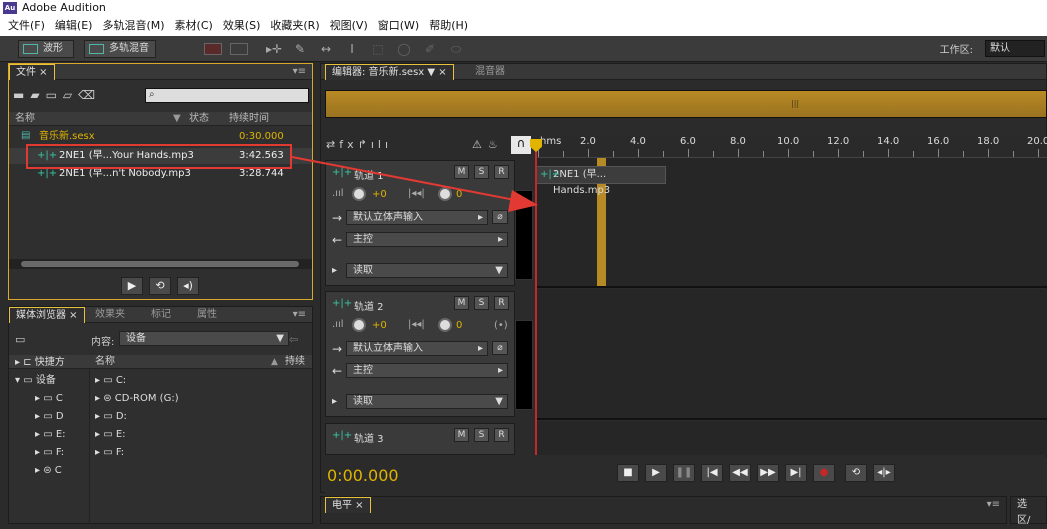  What do you see at coordinates (274, 49) in the screenshot?
I see `move-tool-icon: ▸✛` at bounding box center [274, 49].